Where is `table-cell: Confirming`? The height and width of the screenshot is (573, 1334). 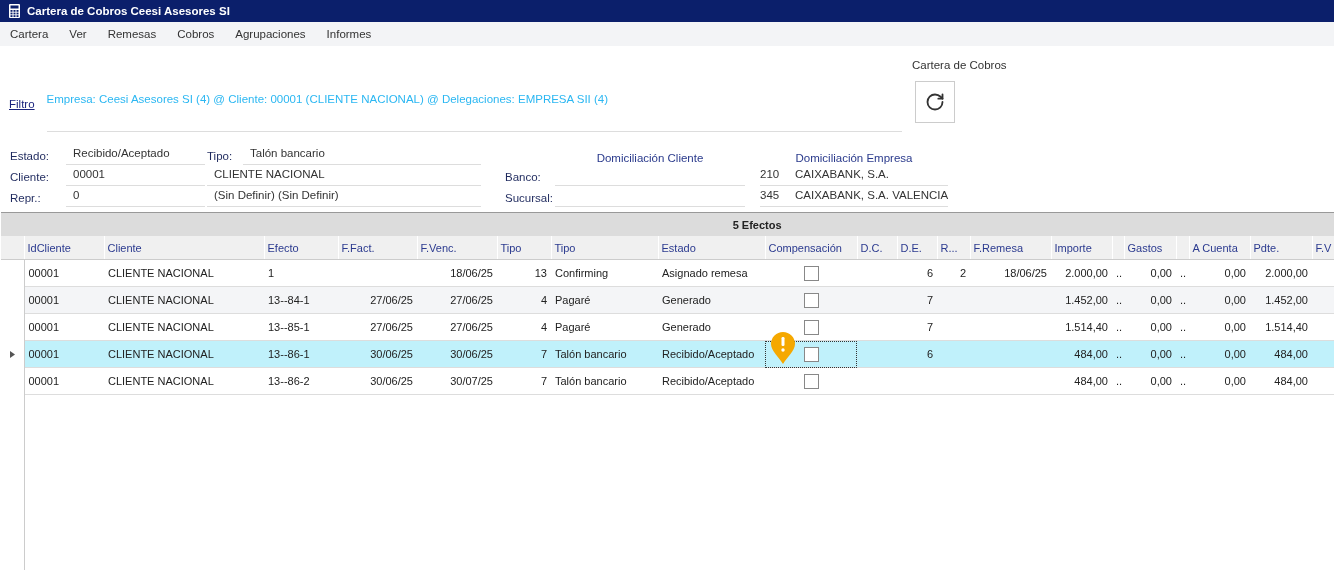
table-cell: Confirming is located at coordinates (582, 273).